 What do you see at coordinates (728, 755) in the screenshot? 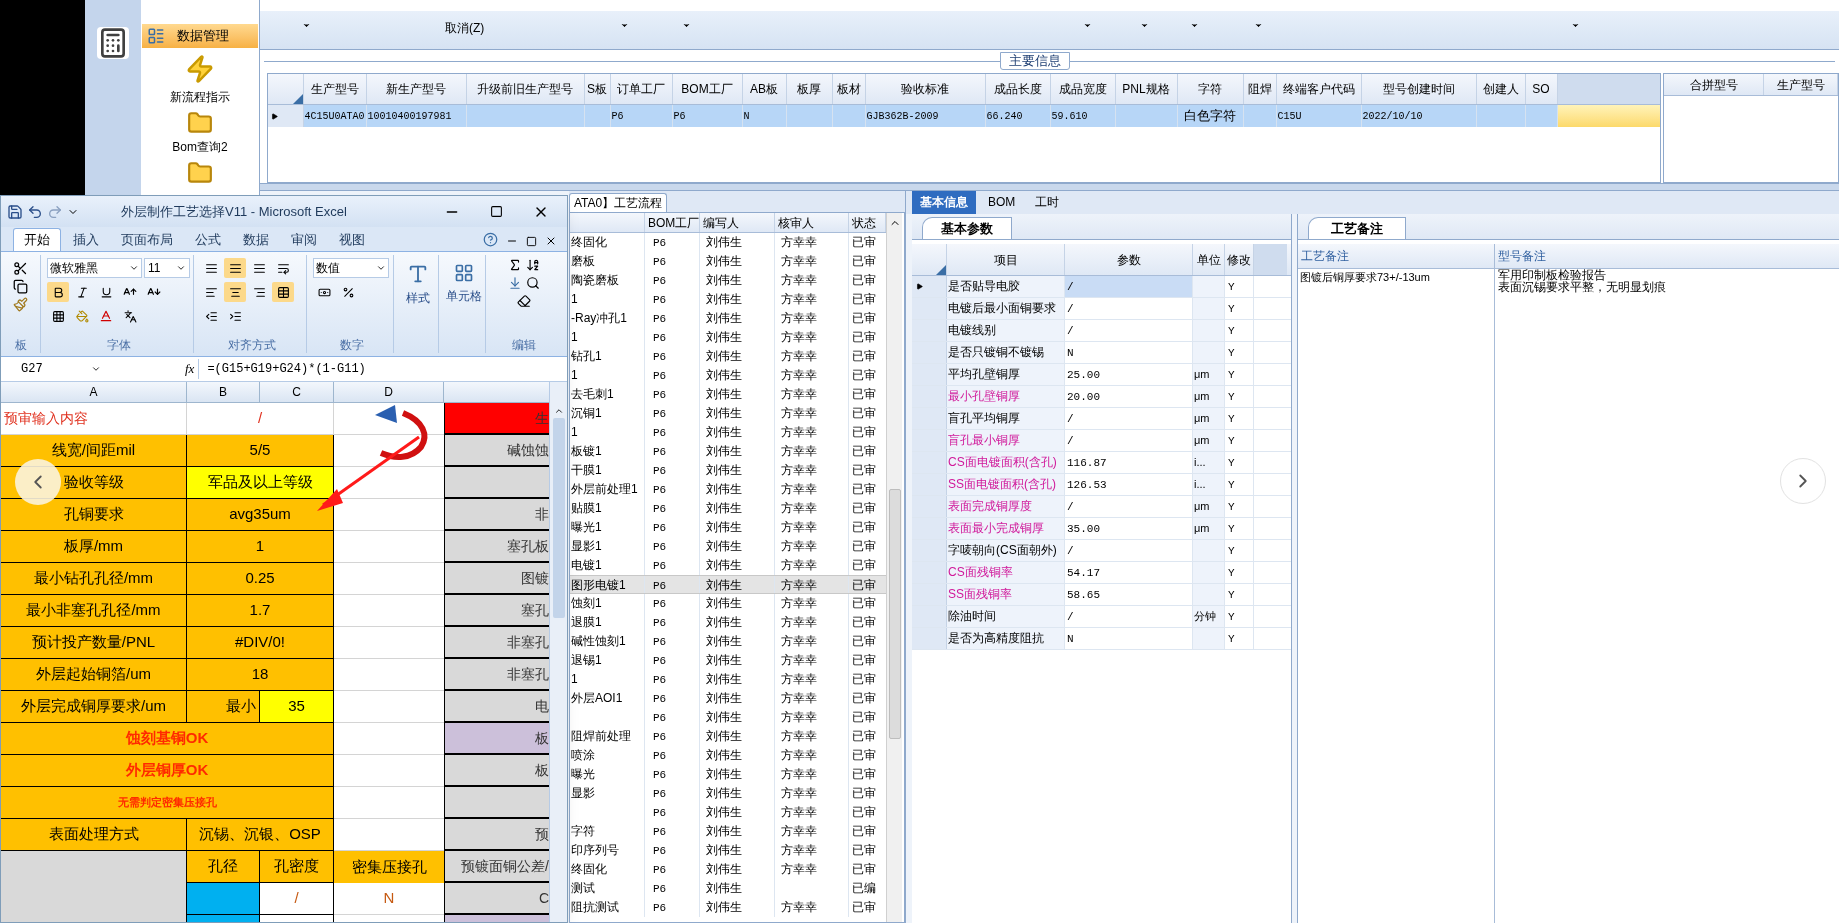
I see `list-row: 喷涂 P6 刘伟生 方幸幸 已审` at bounding box center [728, 755].